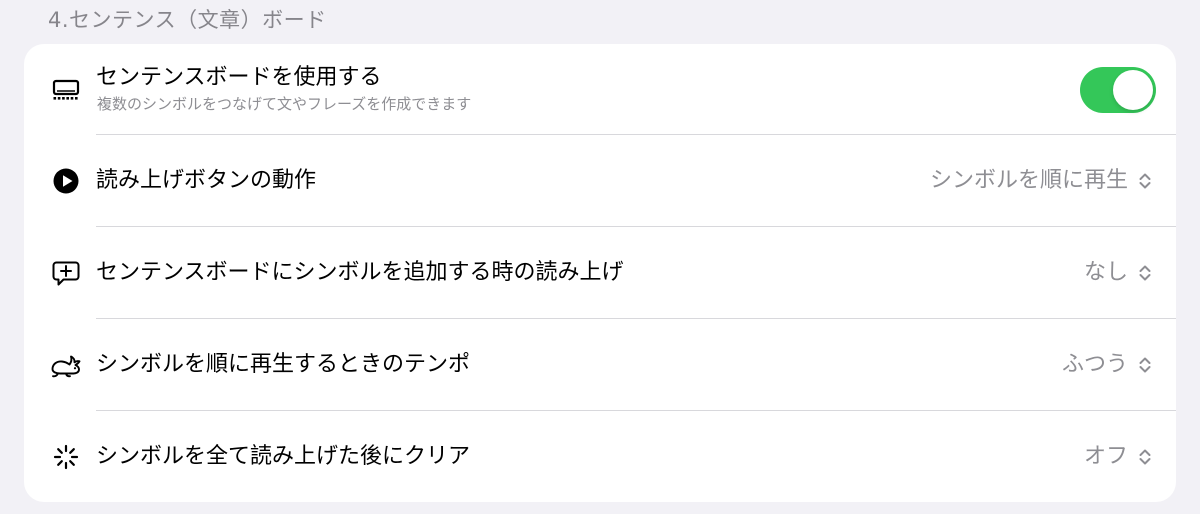 The image size is (1200, 514). I want to click on setting-title: センテンスボードを使用する, so click(239, 77).